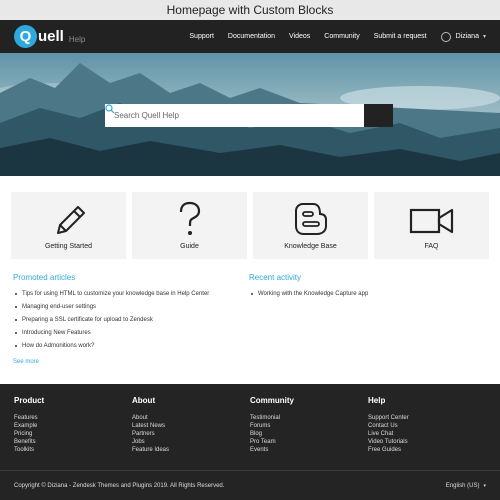  I want to click on search-button, so click(249, 115).